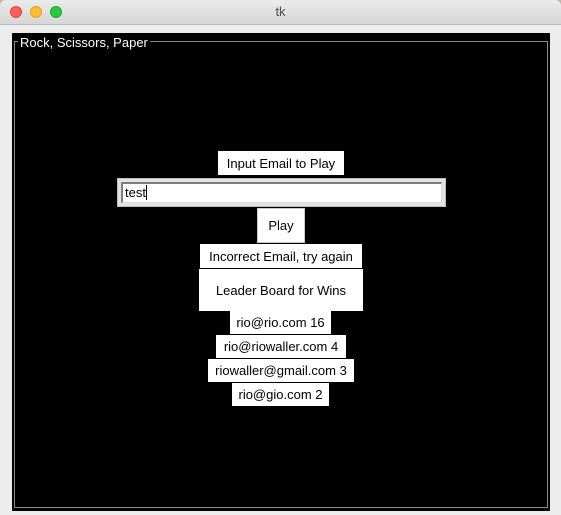 The height and width of the screenshot is (515, 561). What do you see at coordinates (281, 346) in the screenshot?
I see `leaderboard-entry: rio@riowaller.com 4` at bounding box center [281, 346].